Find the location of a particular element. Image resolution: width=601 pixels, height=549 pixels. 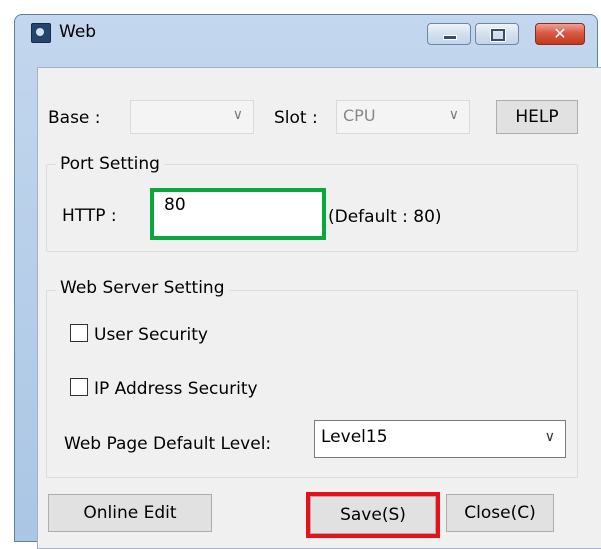

help-button: HELP is located at coordinates (537, 117).